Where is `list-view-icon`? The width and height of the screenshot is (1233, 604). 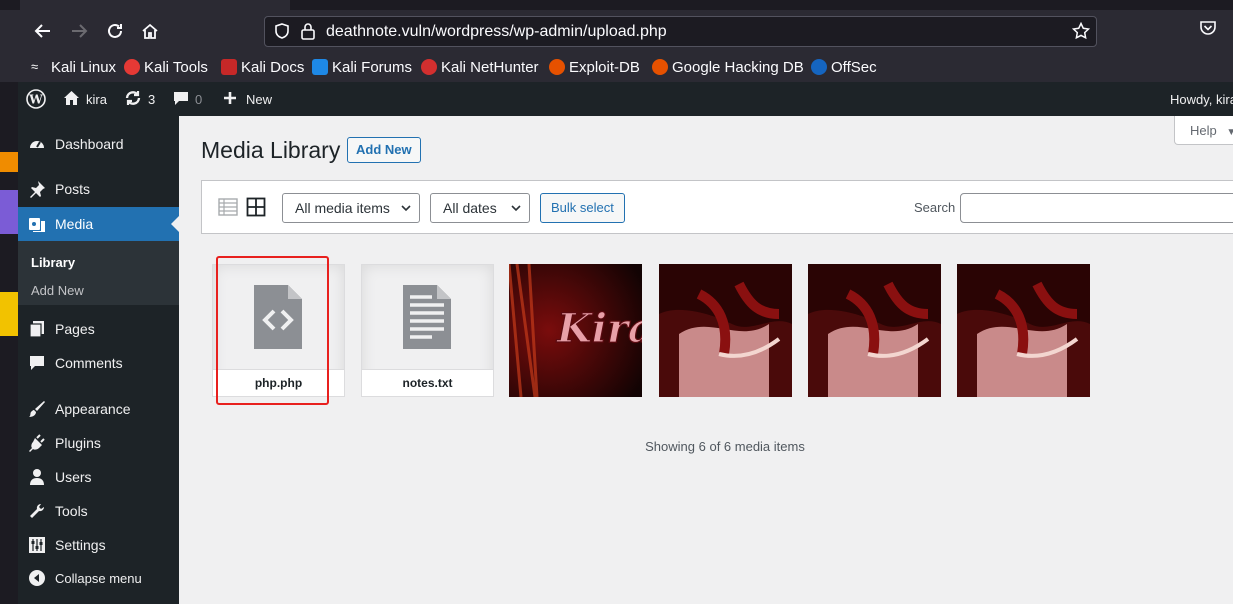 list-view-icon is located at coordinates (228, 207).